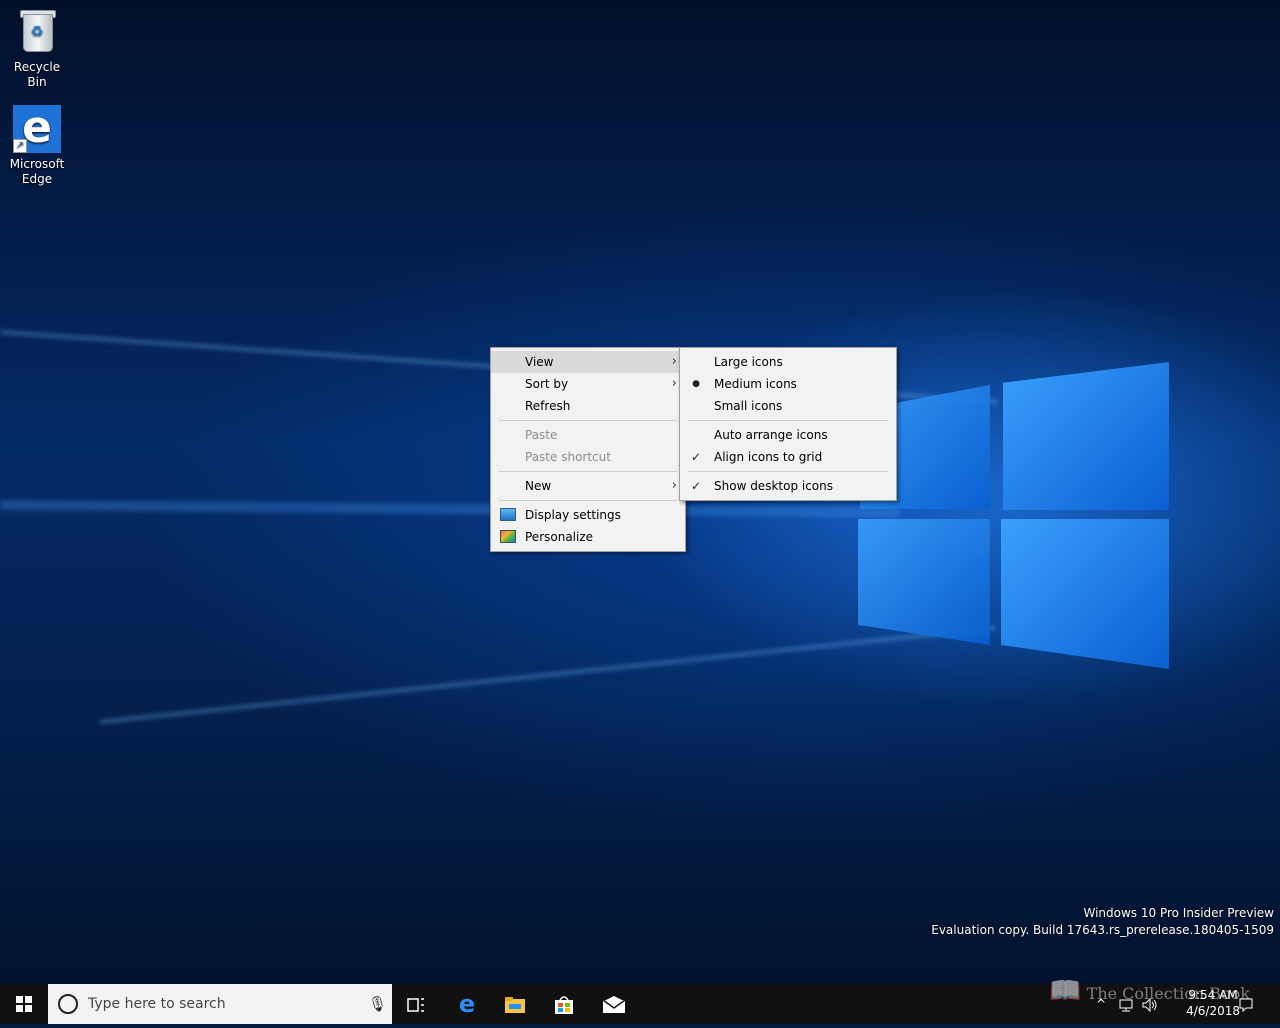 This screenshot has height=1028, width=1280. Describe the element at coordinates (539, 362) in the screenshot. I see `menu-item-label: View` at that location.